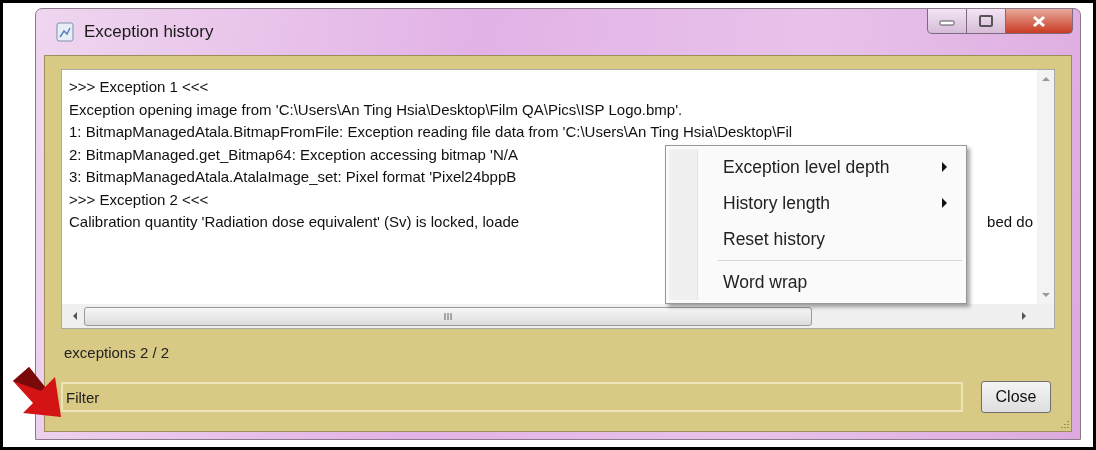  I want to click on minimize-button, so click(947, 21).